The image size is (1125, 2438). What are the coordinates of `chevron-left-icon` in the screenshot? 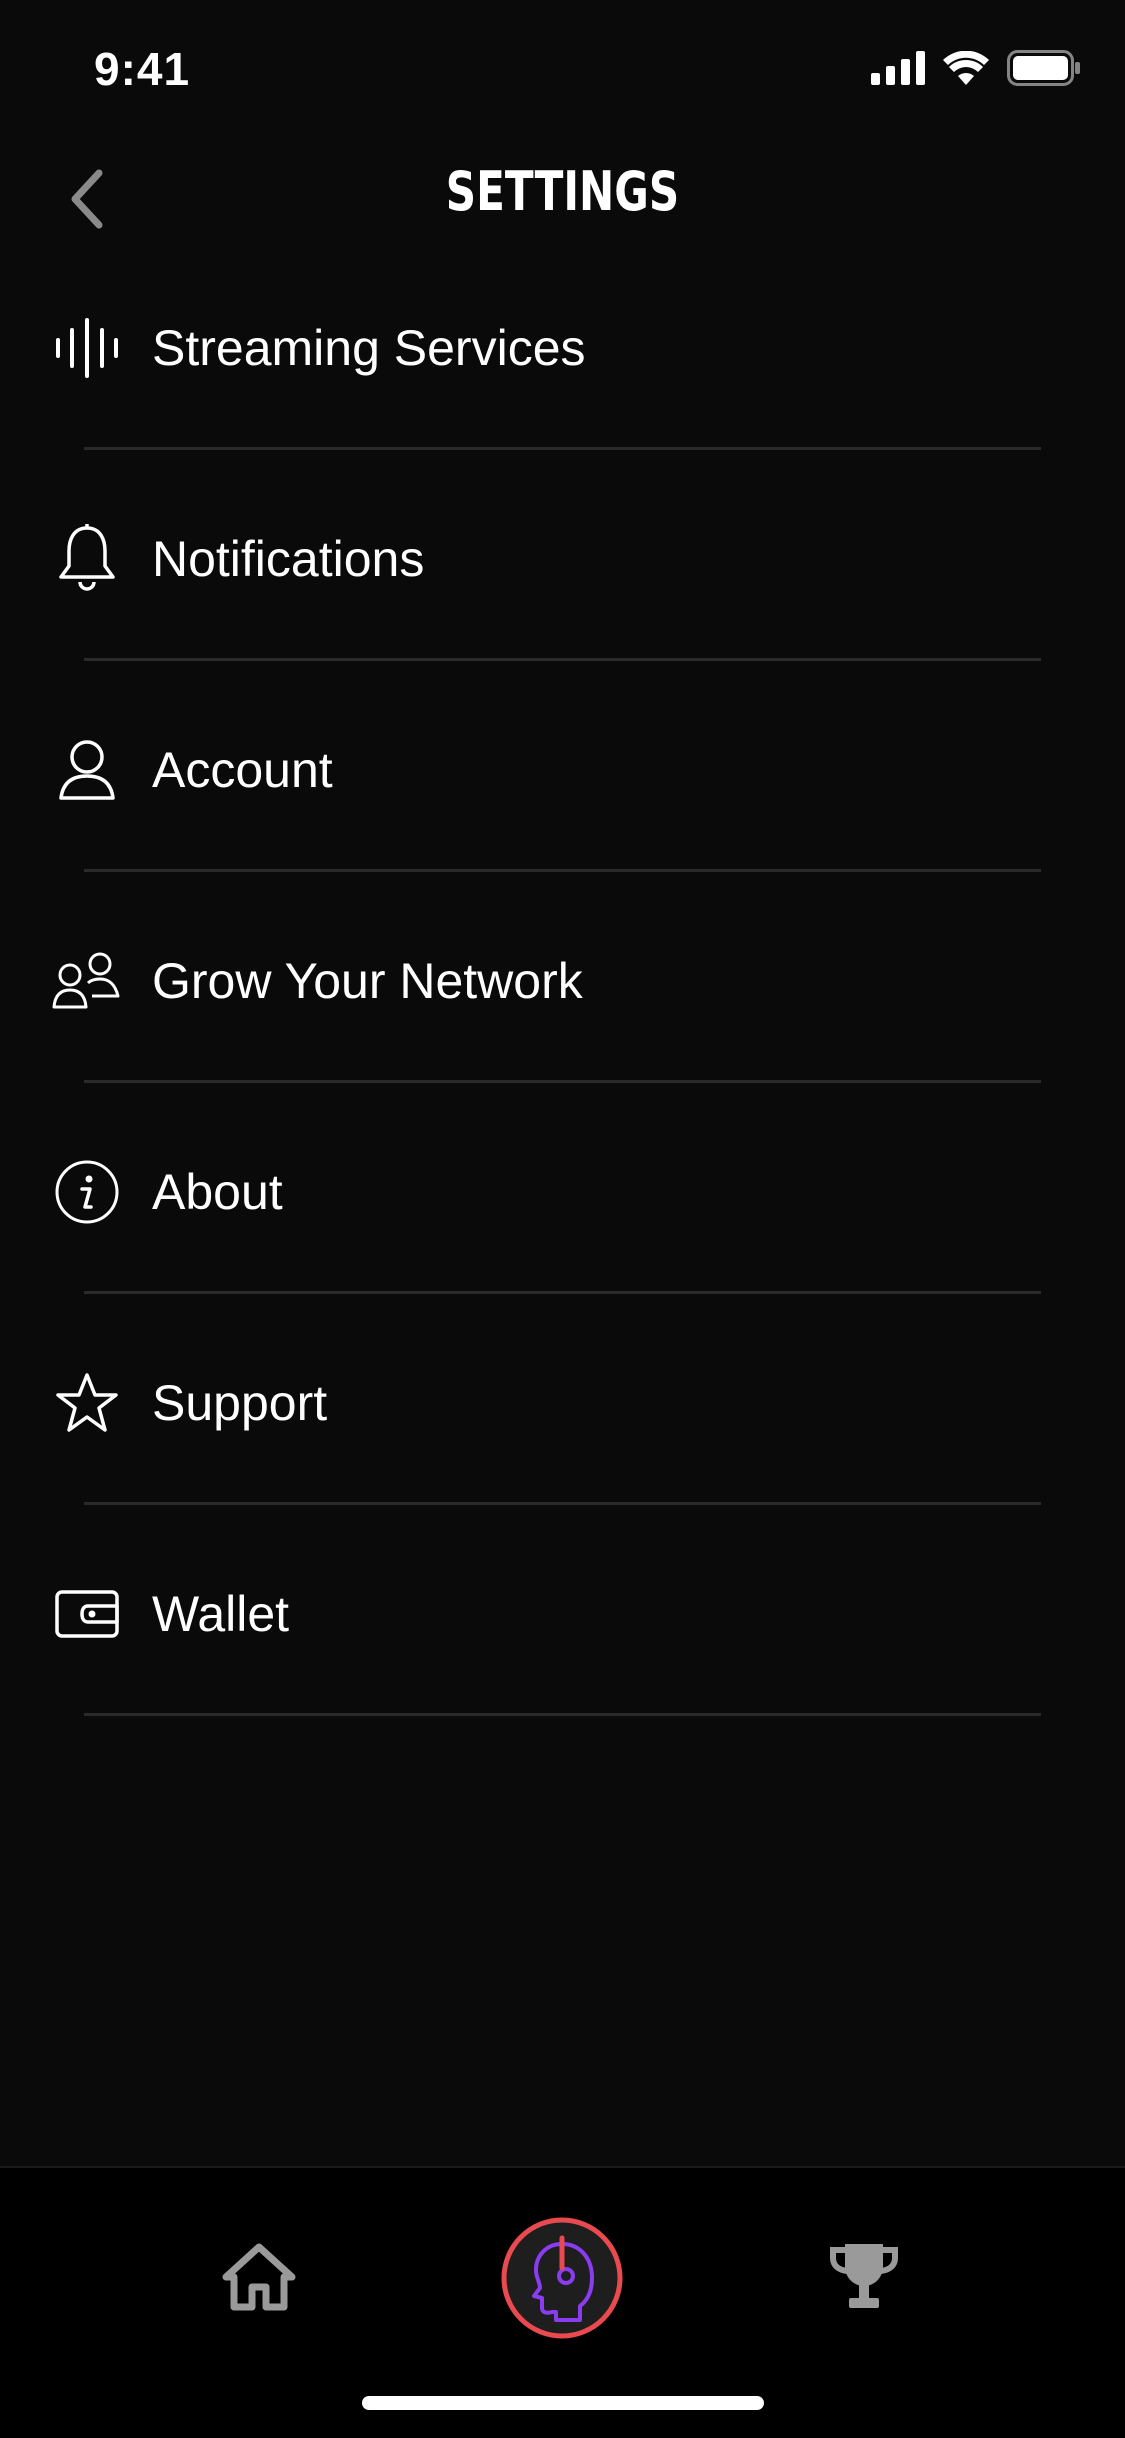 It's located at (87, 201).